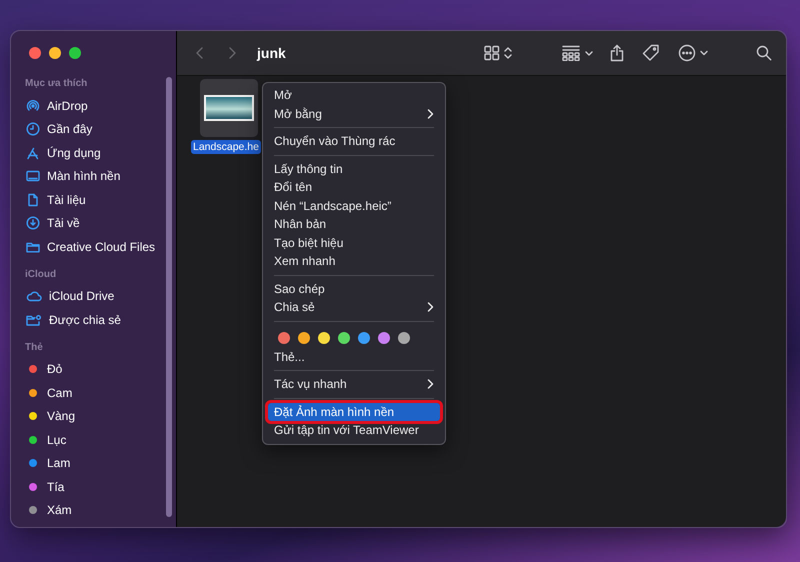 This screenshot has height=562, width=800. I want to click on more-icon, so click(694, 53).